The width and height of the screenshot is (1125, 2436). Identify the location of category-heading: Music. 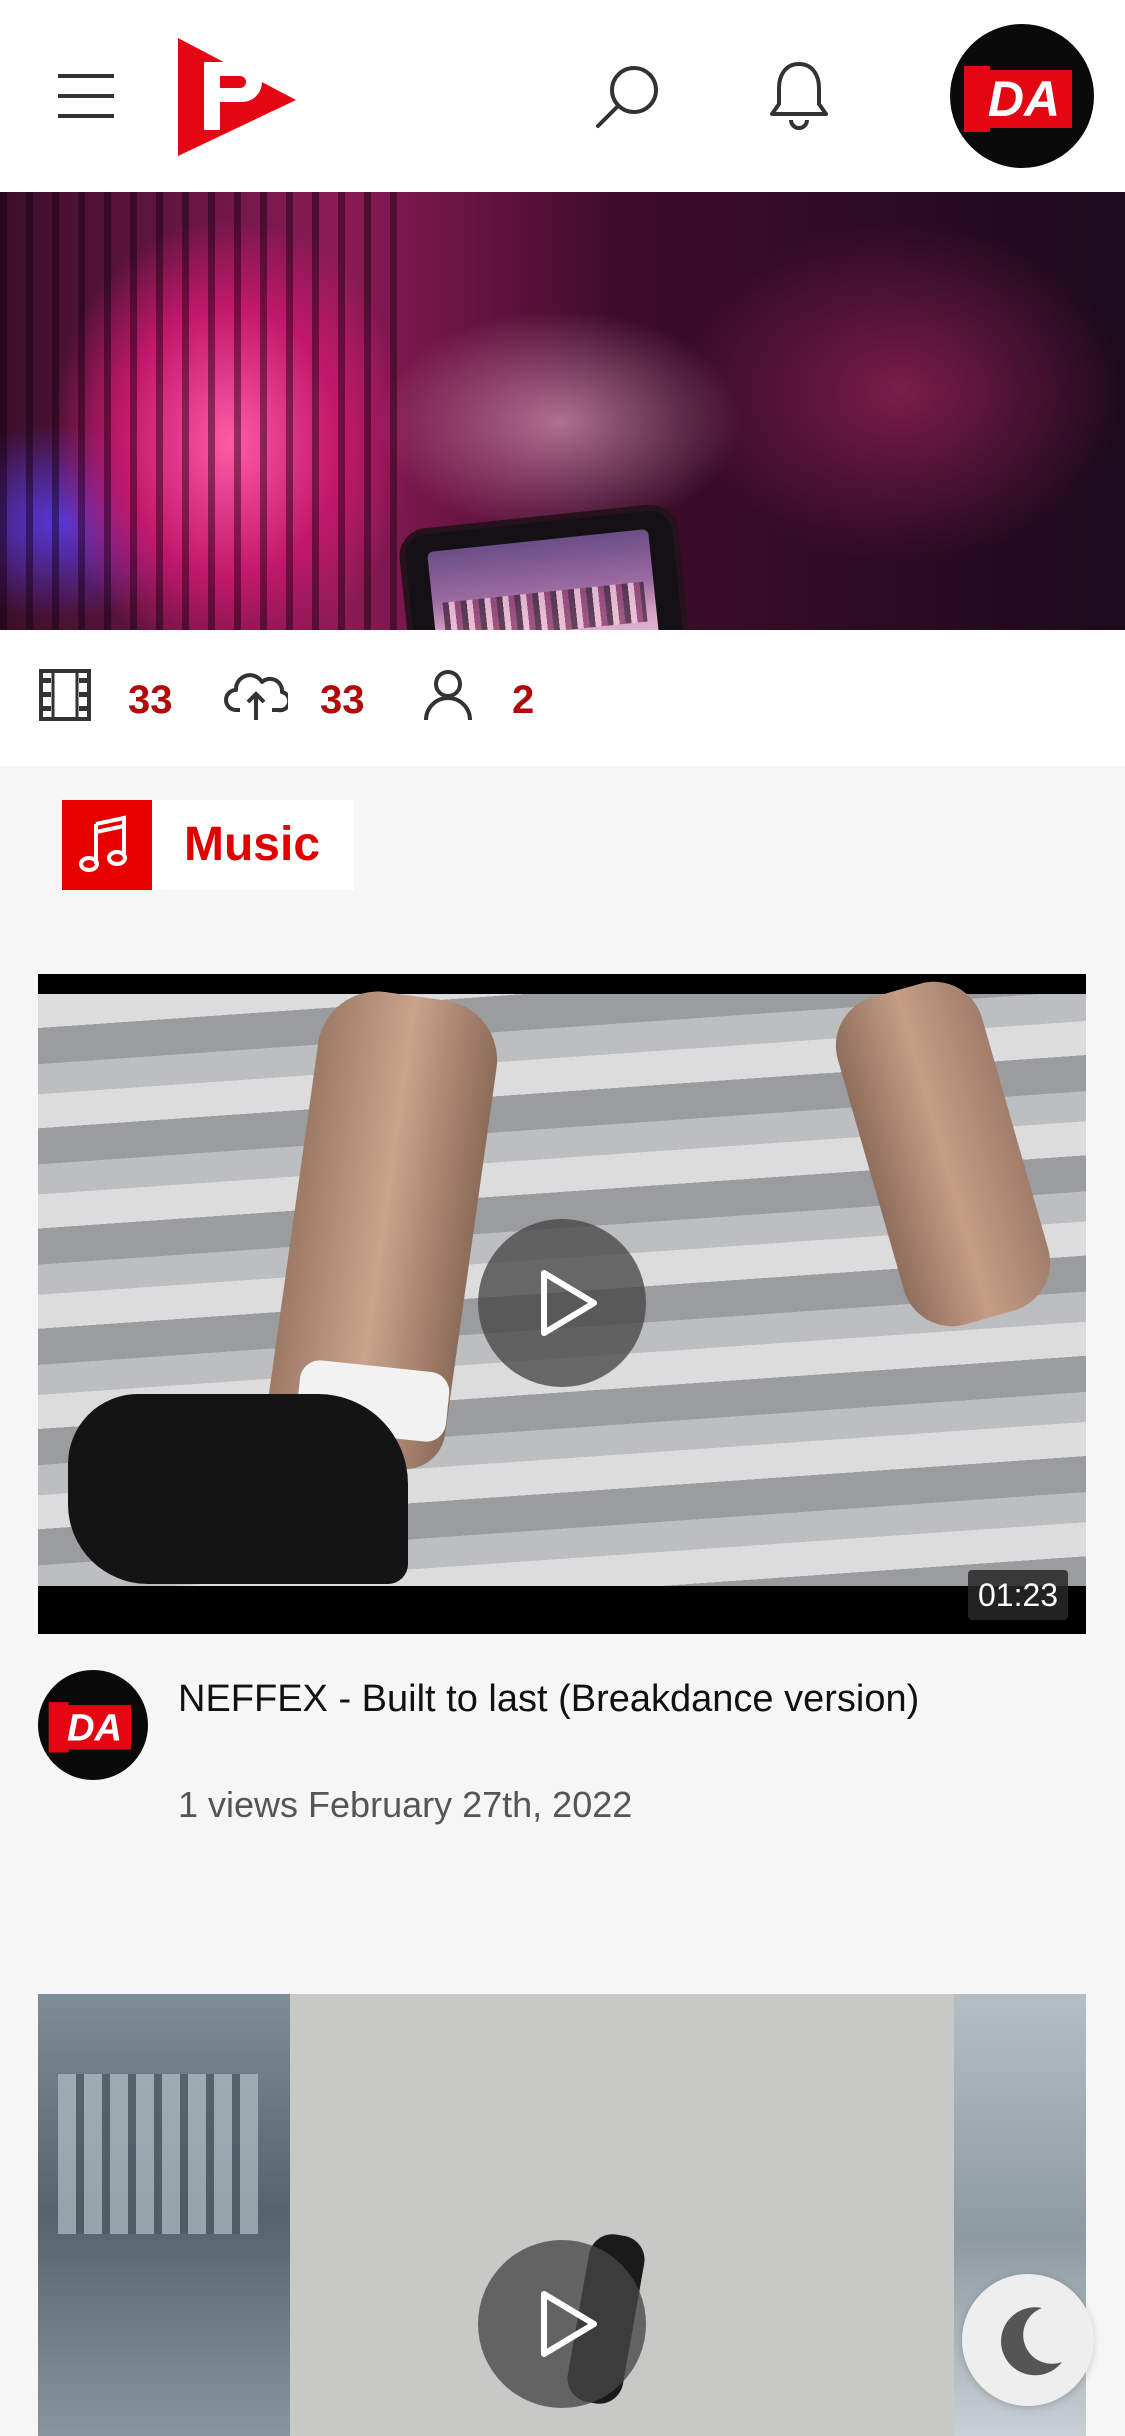
(208, 845).